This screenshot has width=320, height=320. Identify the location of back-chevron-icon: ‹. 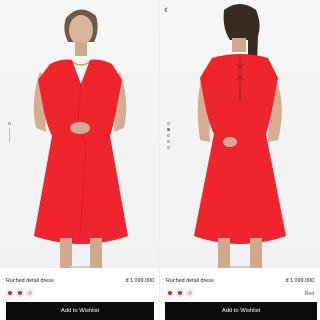
(170, 10).